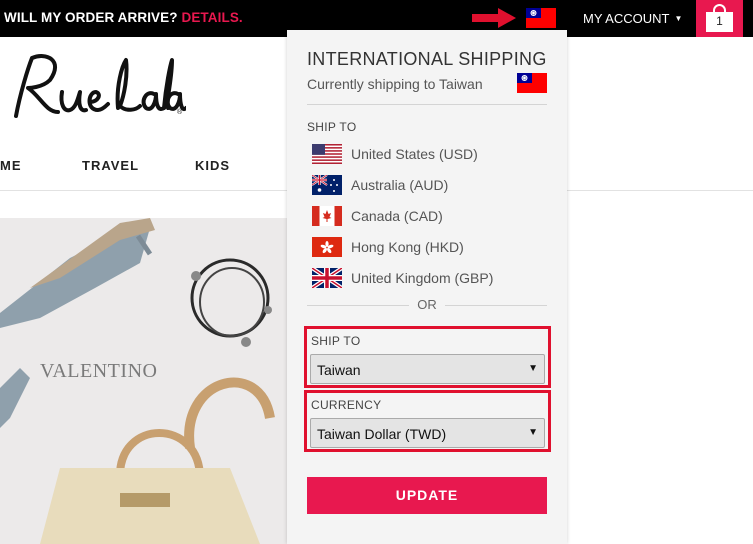 This screenshot has height=544, width=753. I want to click on cart-count: 1, so click(719, 21).